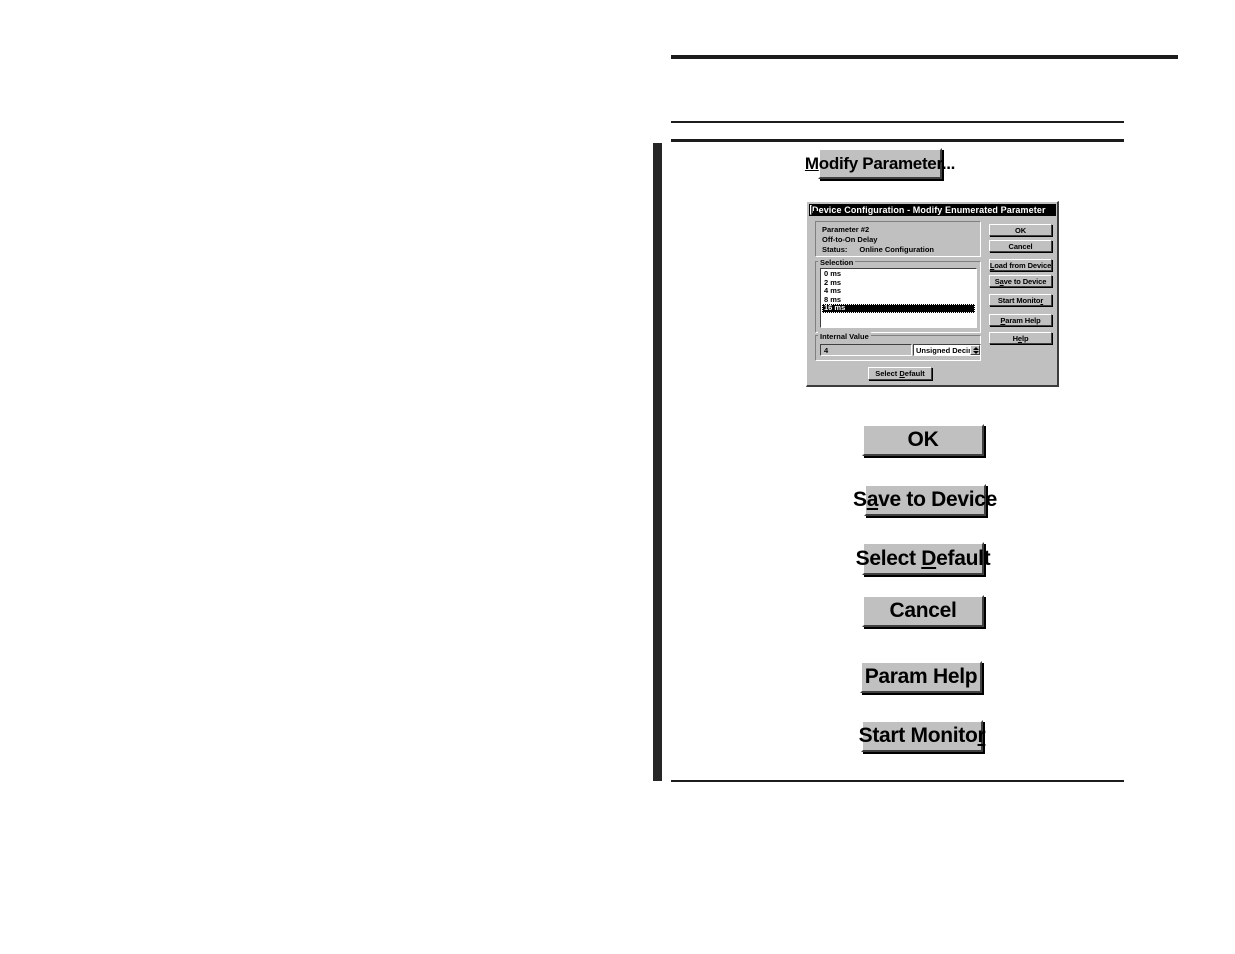 The width and height of the screenshot is (1235, 954). I want to click on chapter-side-bar, so click(657, 462).